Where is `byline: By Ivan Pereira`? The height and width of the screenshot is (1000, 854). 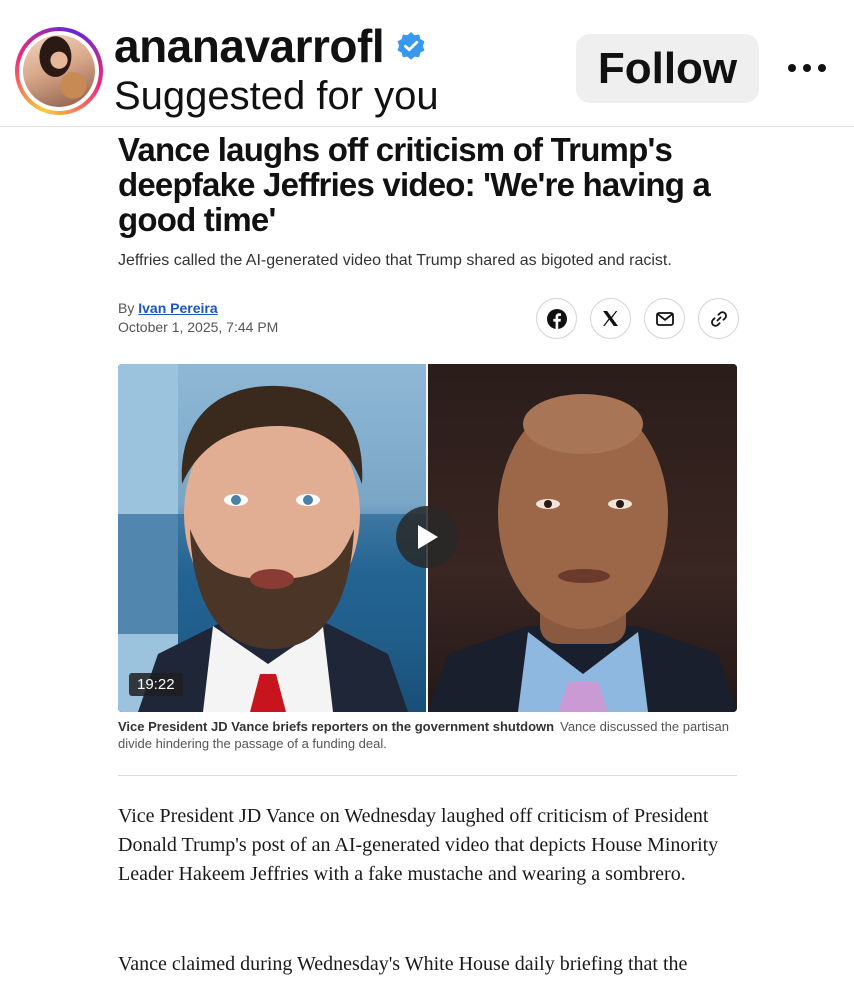
byline: By Ivan Pereira is located at coordinates (168, 308).